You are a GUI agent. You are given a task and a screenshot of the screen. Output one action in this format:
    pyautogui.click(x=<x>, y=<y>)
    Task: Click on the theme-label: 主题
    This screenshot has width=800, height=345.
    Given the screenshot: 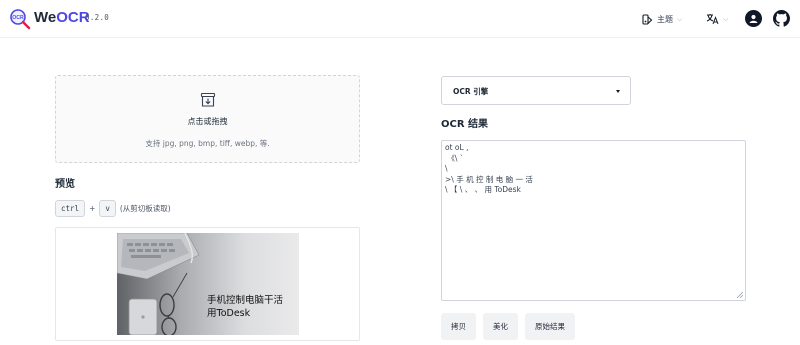 What is the action you would take?
    pyautogui.click(x=665, y=19)
    